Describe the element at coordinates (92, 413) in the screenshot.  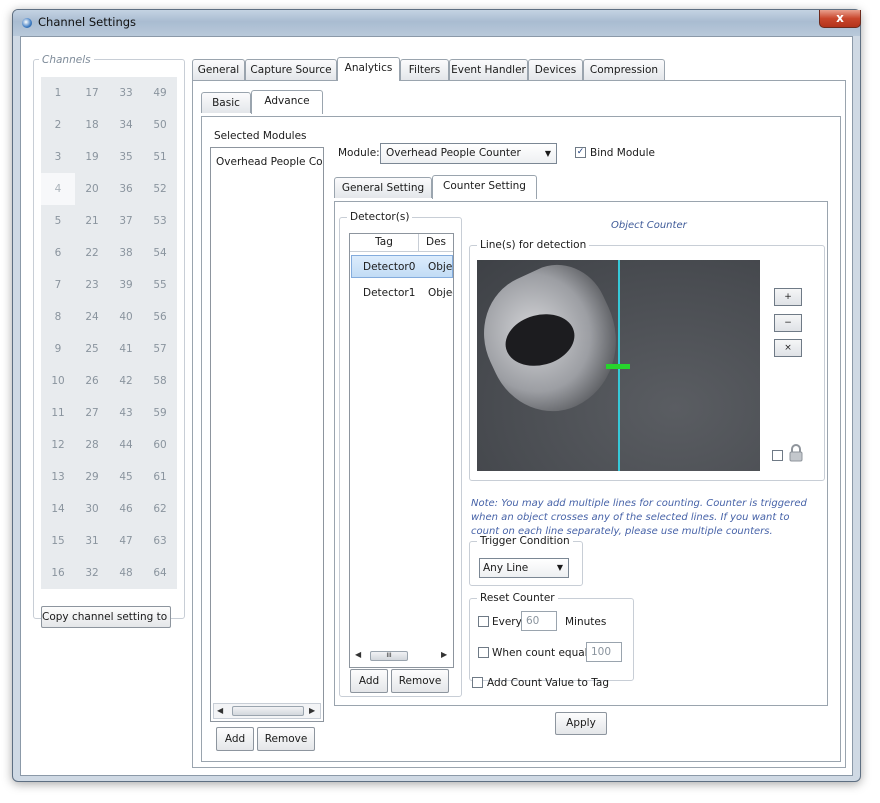
I see `channel-cell: 27` at that location.